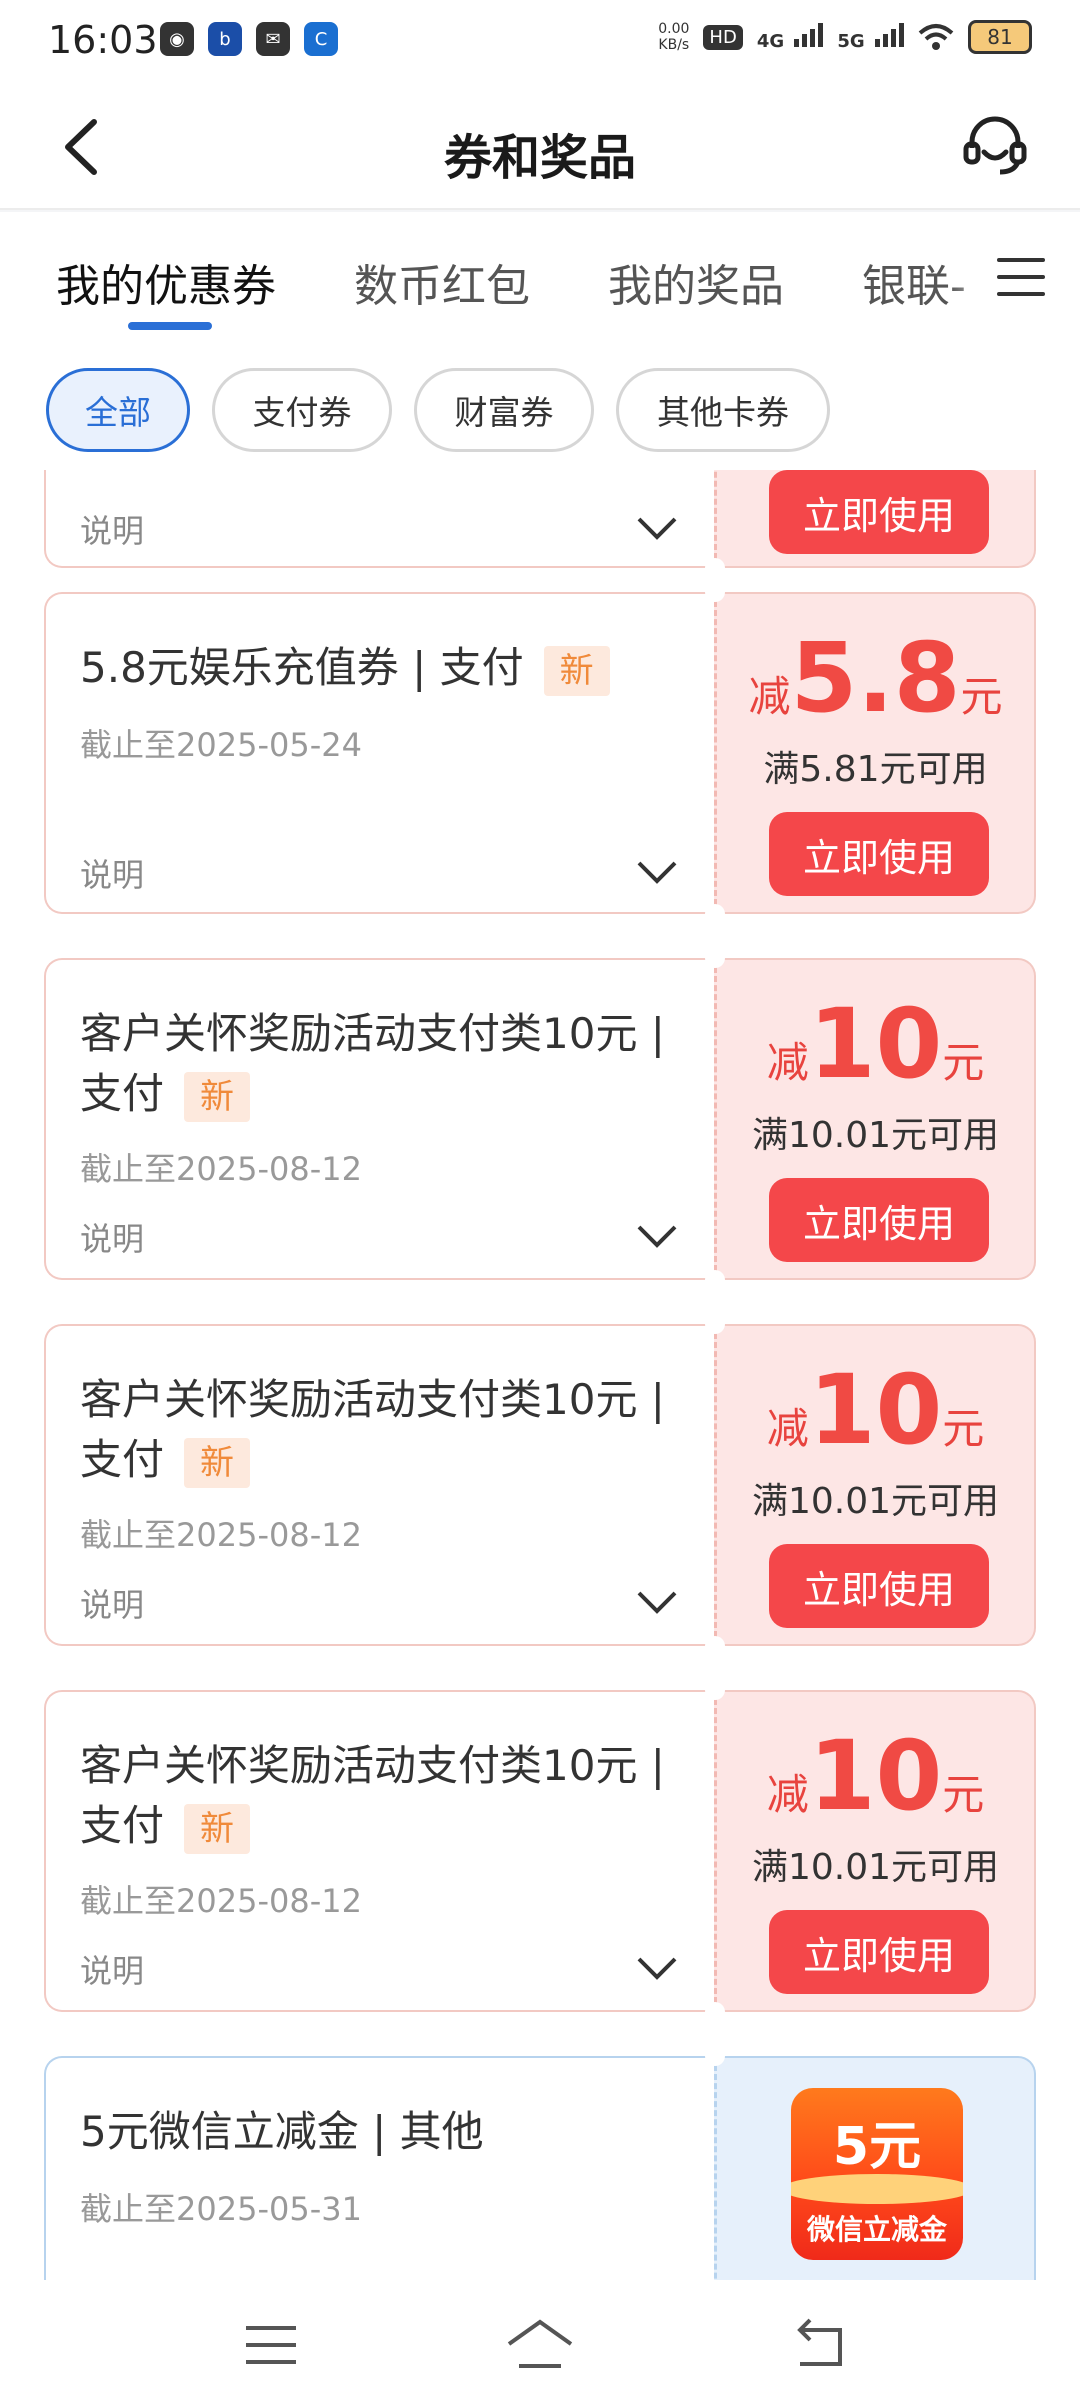  What do you see at coordinates (877, 2189) in the screenshot?
I see `wechat-voucher-wave` at bounding box center [877, 2189].